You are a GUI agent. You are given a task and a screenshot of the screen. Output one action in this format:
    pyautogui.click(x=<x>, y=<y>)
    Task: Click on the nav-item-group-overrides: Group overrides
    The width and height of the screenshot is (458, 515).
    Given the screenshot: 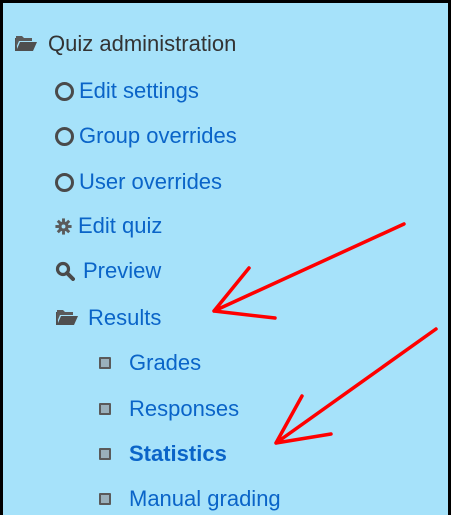 What is the action you would take?
    pyautogui.click(x=146, y=136)
    